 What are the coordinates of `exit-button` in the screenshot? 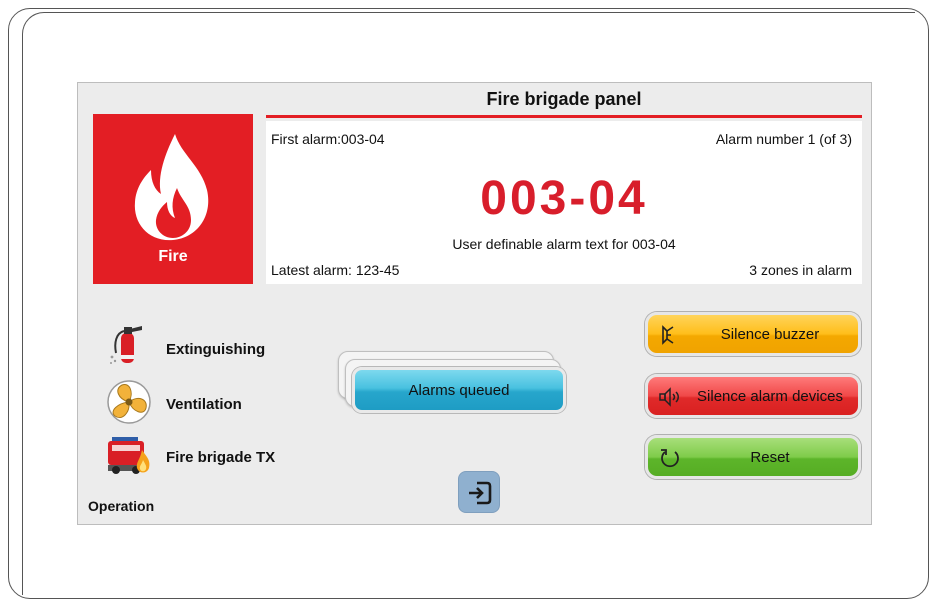 It's located at (479, 492).